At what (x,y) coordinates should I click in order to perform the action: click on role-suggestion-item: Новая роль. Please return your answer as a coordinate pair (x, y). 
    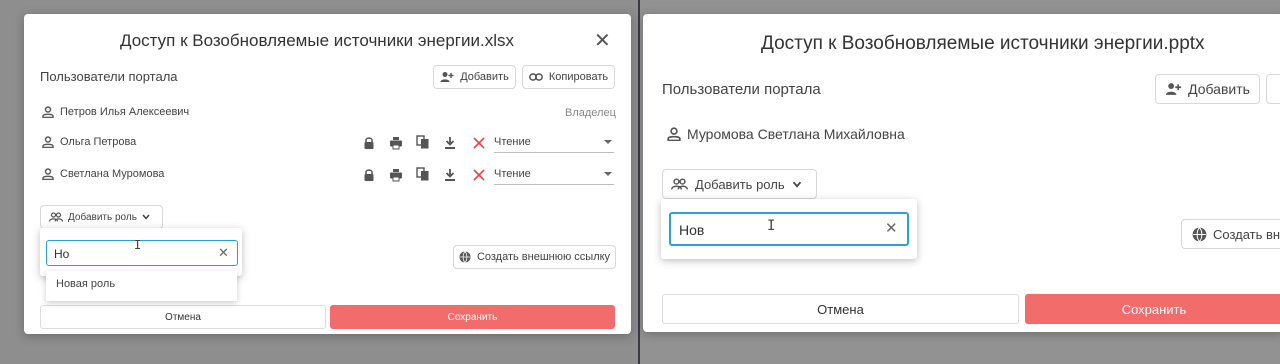
    Looking at the image, I should click on (141, 286).